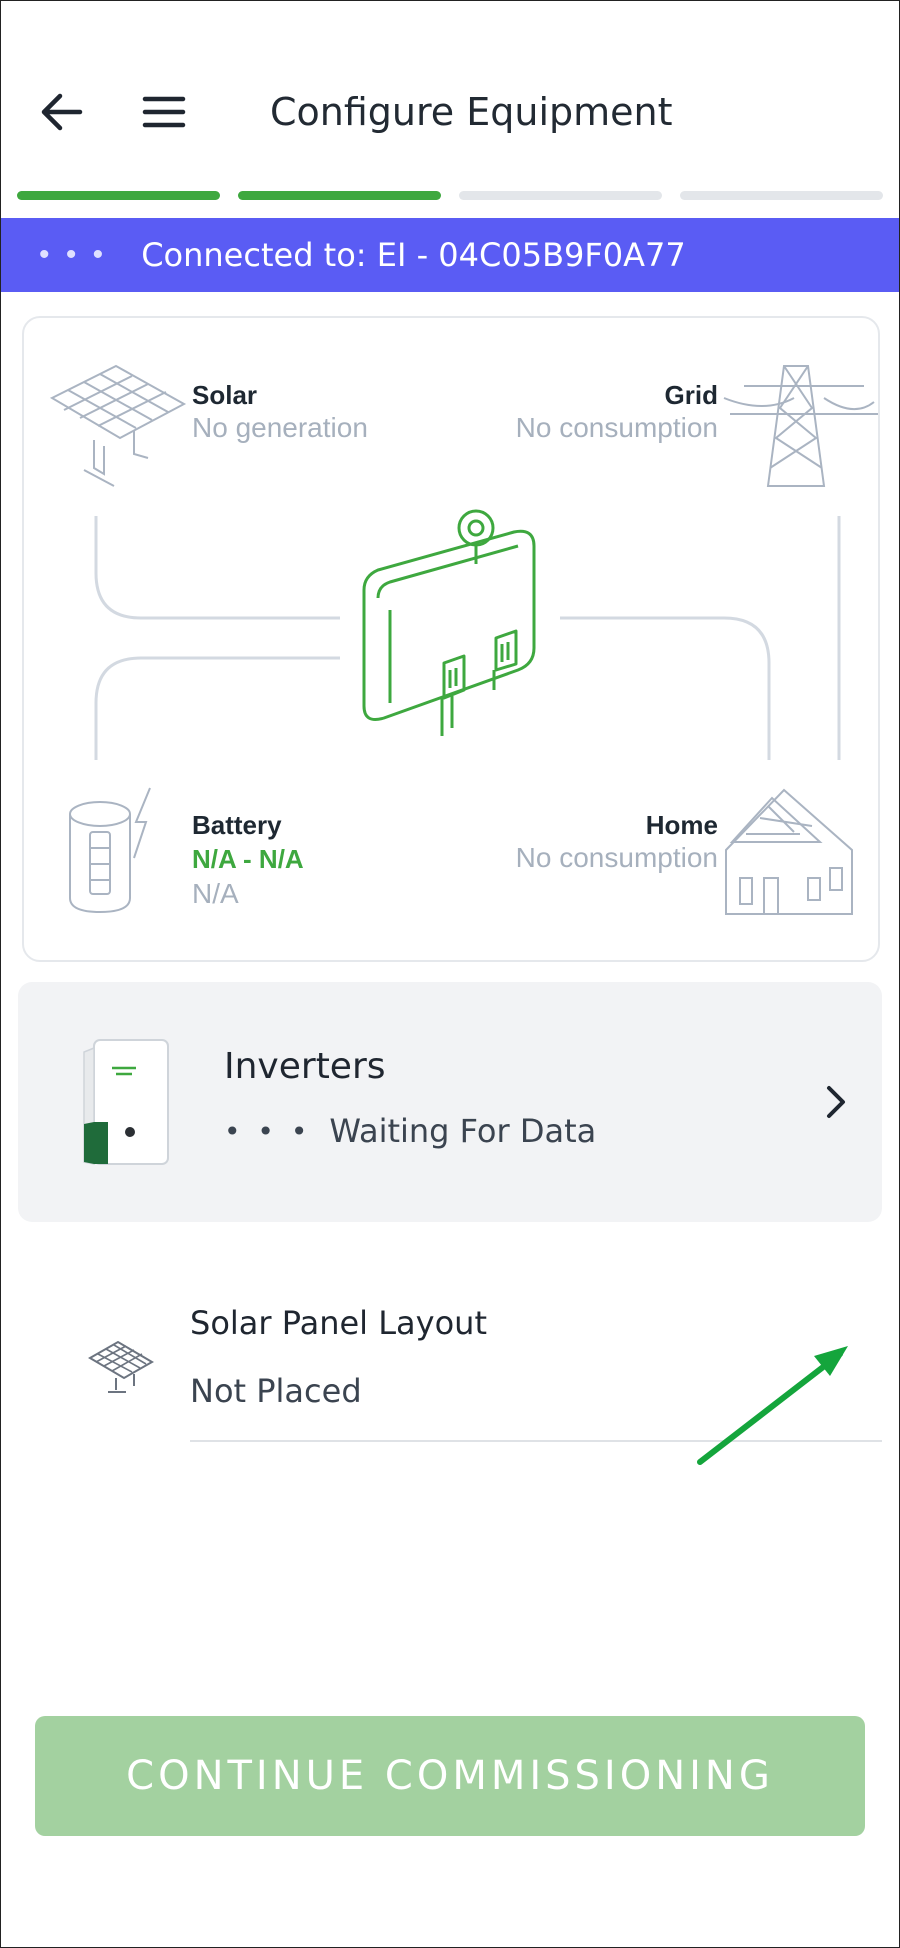  What do you see at coordinates (772, 1405) in the screenshot?
I see `annotation-arrow-icon` at bounding box center [772, 1405].